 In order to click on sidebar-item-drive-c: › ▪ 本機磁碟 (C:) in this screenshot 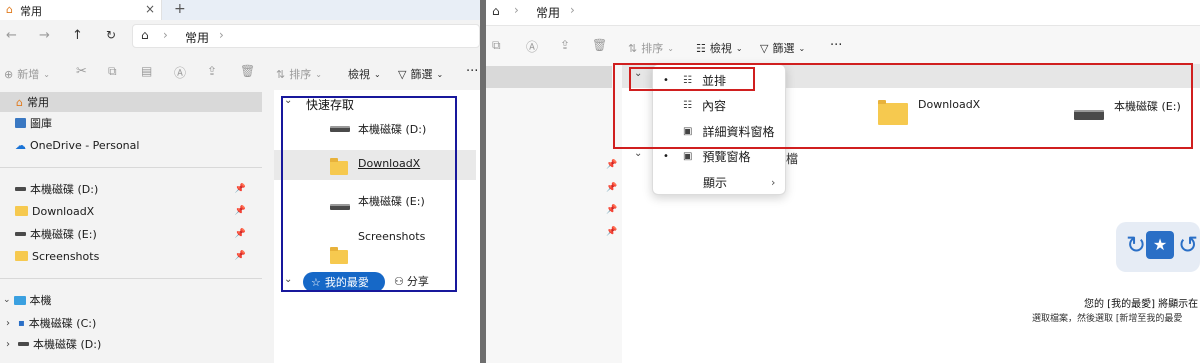, I will do `click(131, 323)`.